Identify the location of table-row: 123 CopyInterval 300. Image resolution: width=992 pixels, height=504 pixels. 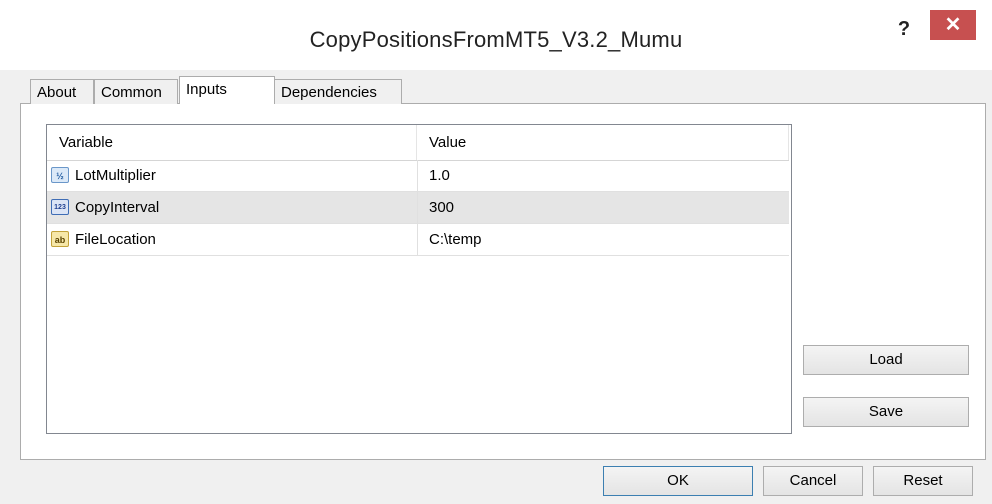
(418, 208).